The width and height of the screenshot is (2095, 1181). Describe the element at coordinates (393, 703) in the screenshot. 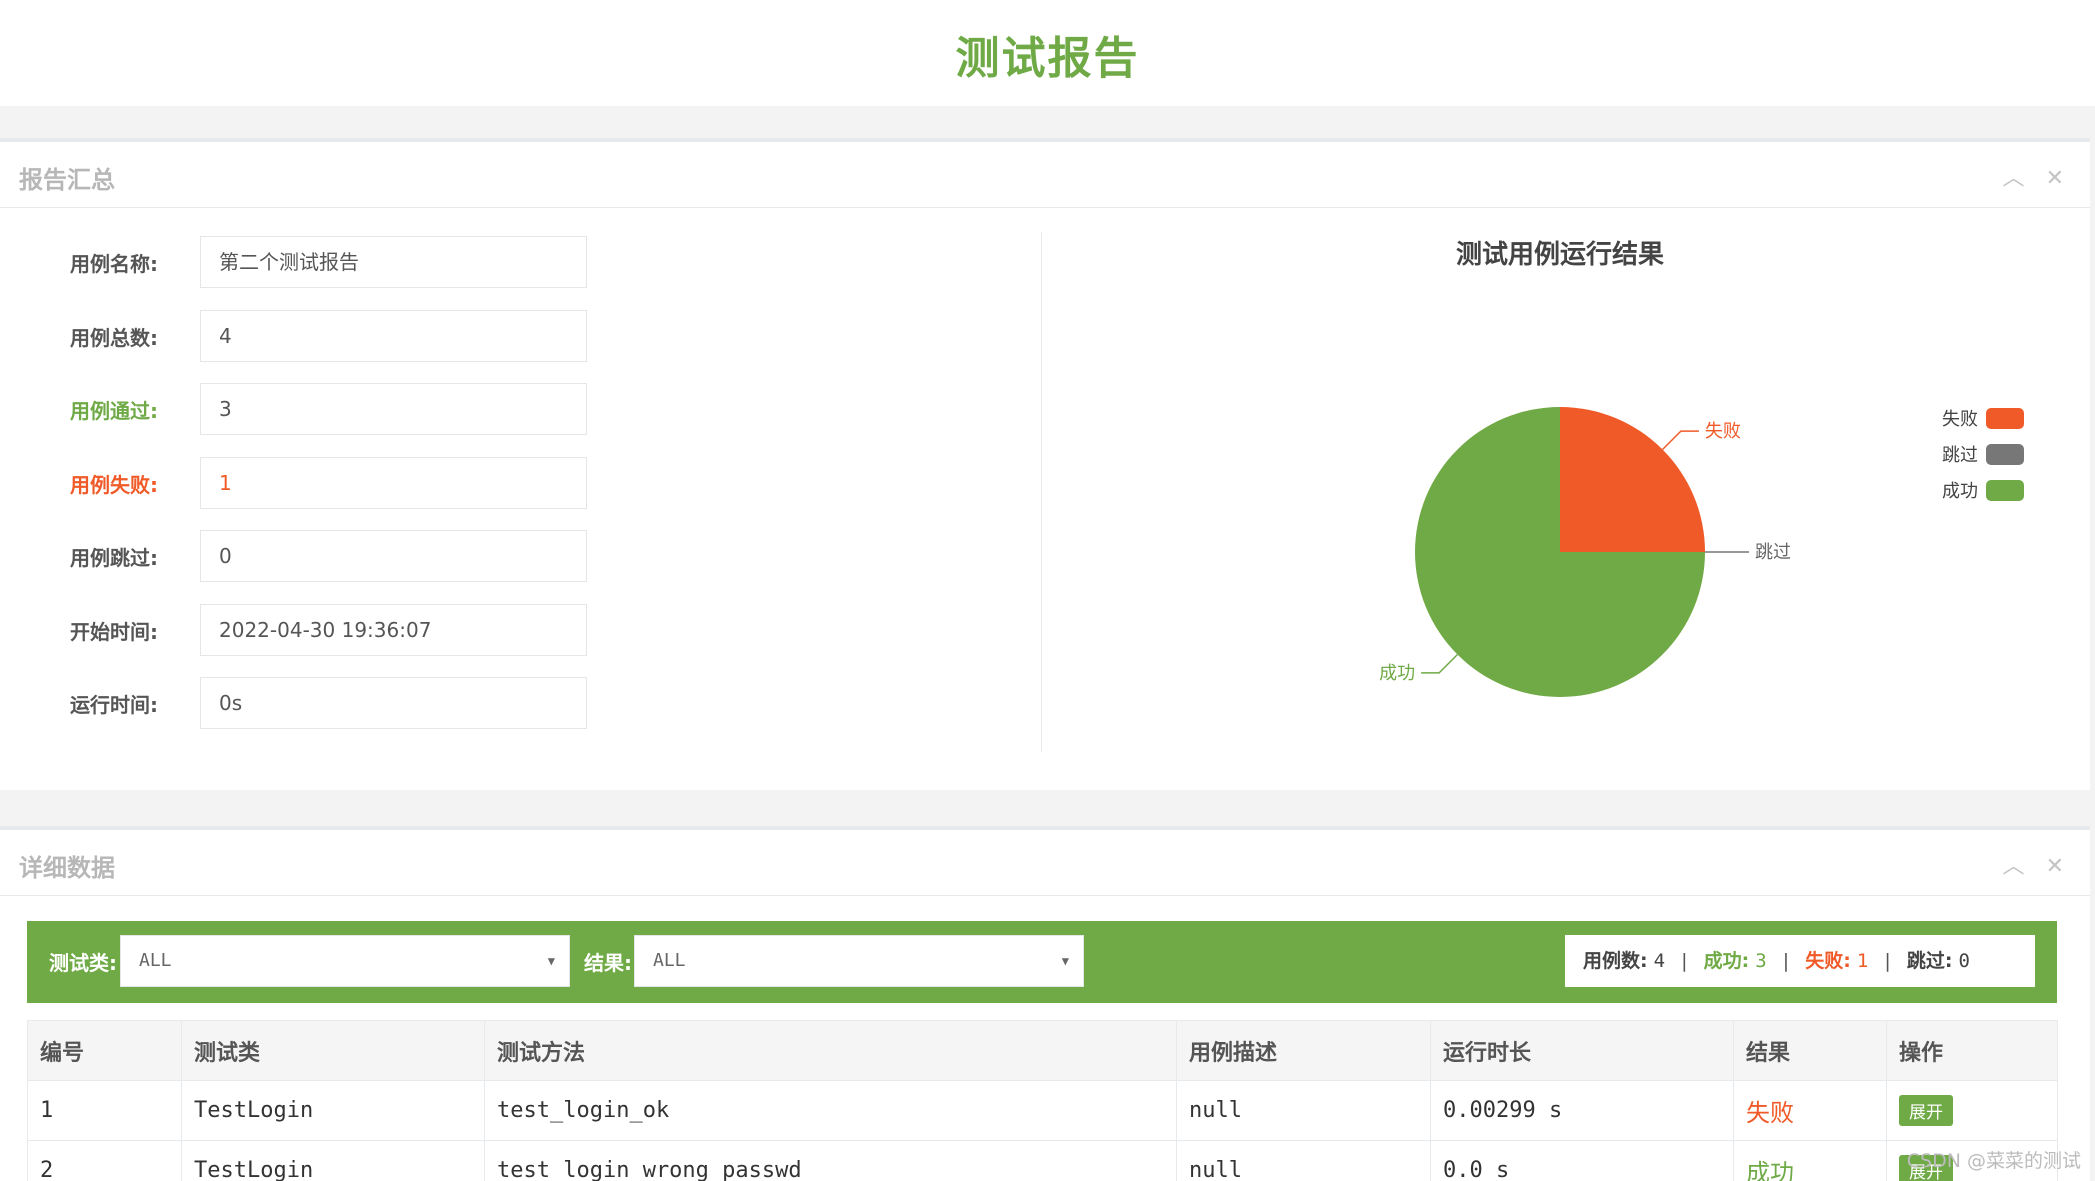

I see `run-time-input: 0s` at that location.